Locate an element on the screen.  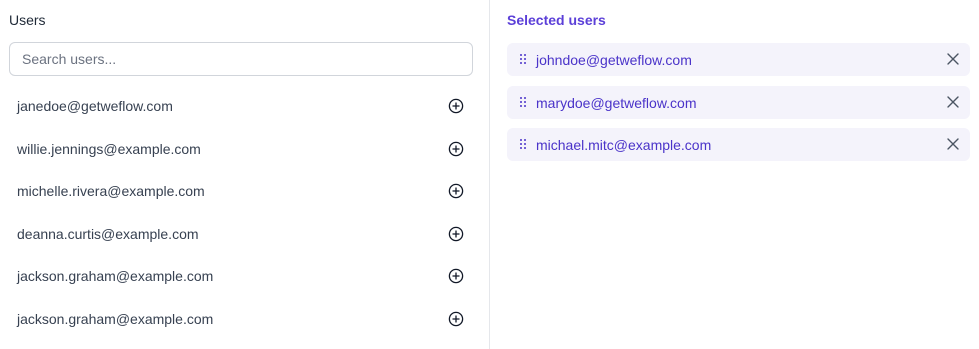
selected-users-title: Selected users is located at coordinates (556, 20).